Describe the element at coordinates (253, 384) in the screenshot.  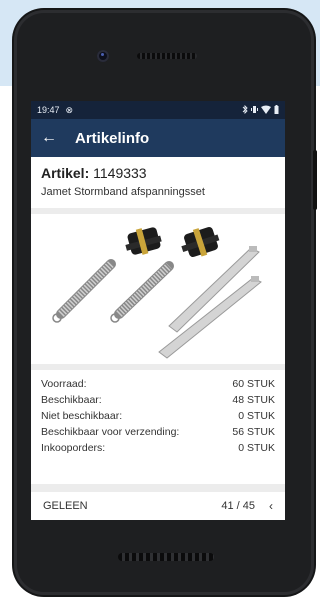
I see `stock-value: 60 STUK` at that location.